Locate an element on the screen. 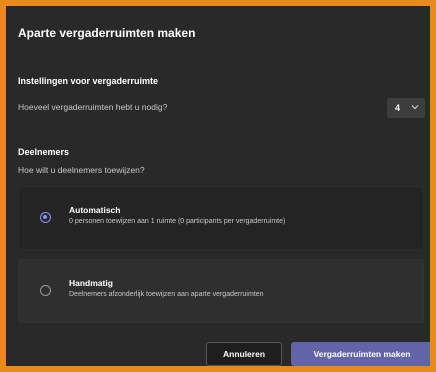 The image size is (436, 372). create-rooms-button: Vergaderruimten maken is located at coordinates (360, 354).